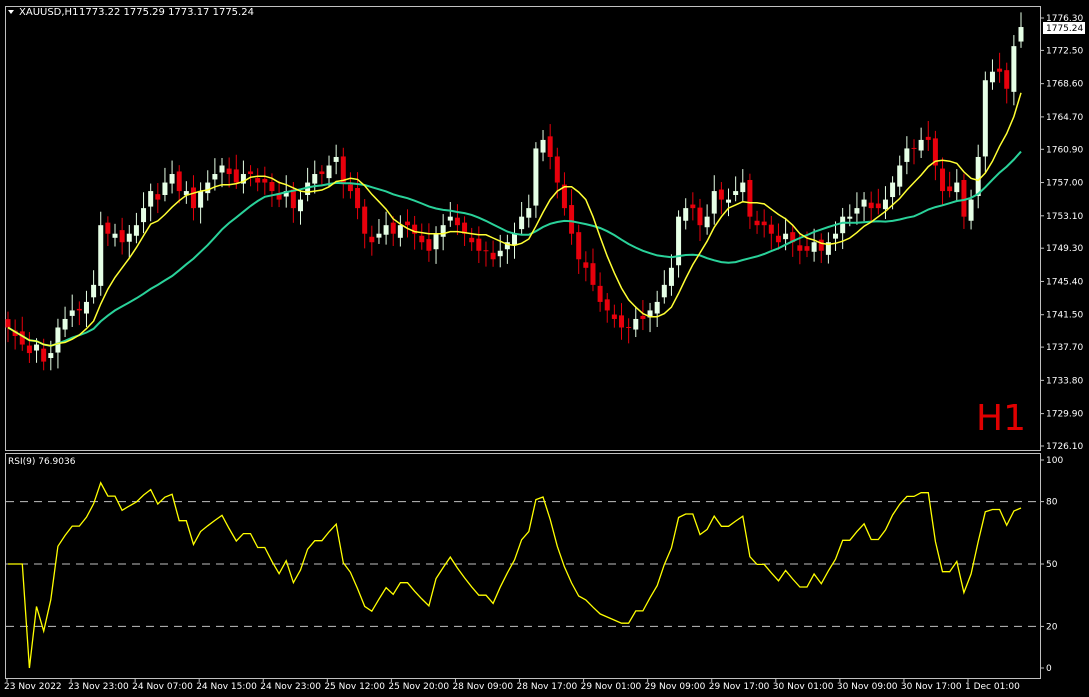 The image size is (1089, 697). Describe the element at coordinates (1052, 503) in the screenshot. I see `rsi-tick-label: 80` at that location.